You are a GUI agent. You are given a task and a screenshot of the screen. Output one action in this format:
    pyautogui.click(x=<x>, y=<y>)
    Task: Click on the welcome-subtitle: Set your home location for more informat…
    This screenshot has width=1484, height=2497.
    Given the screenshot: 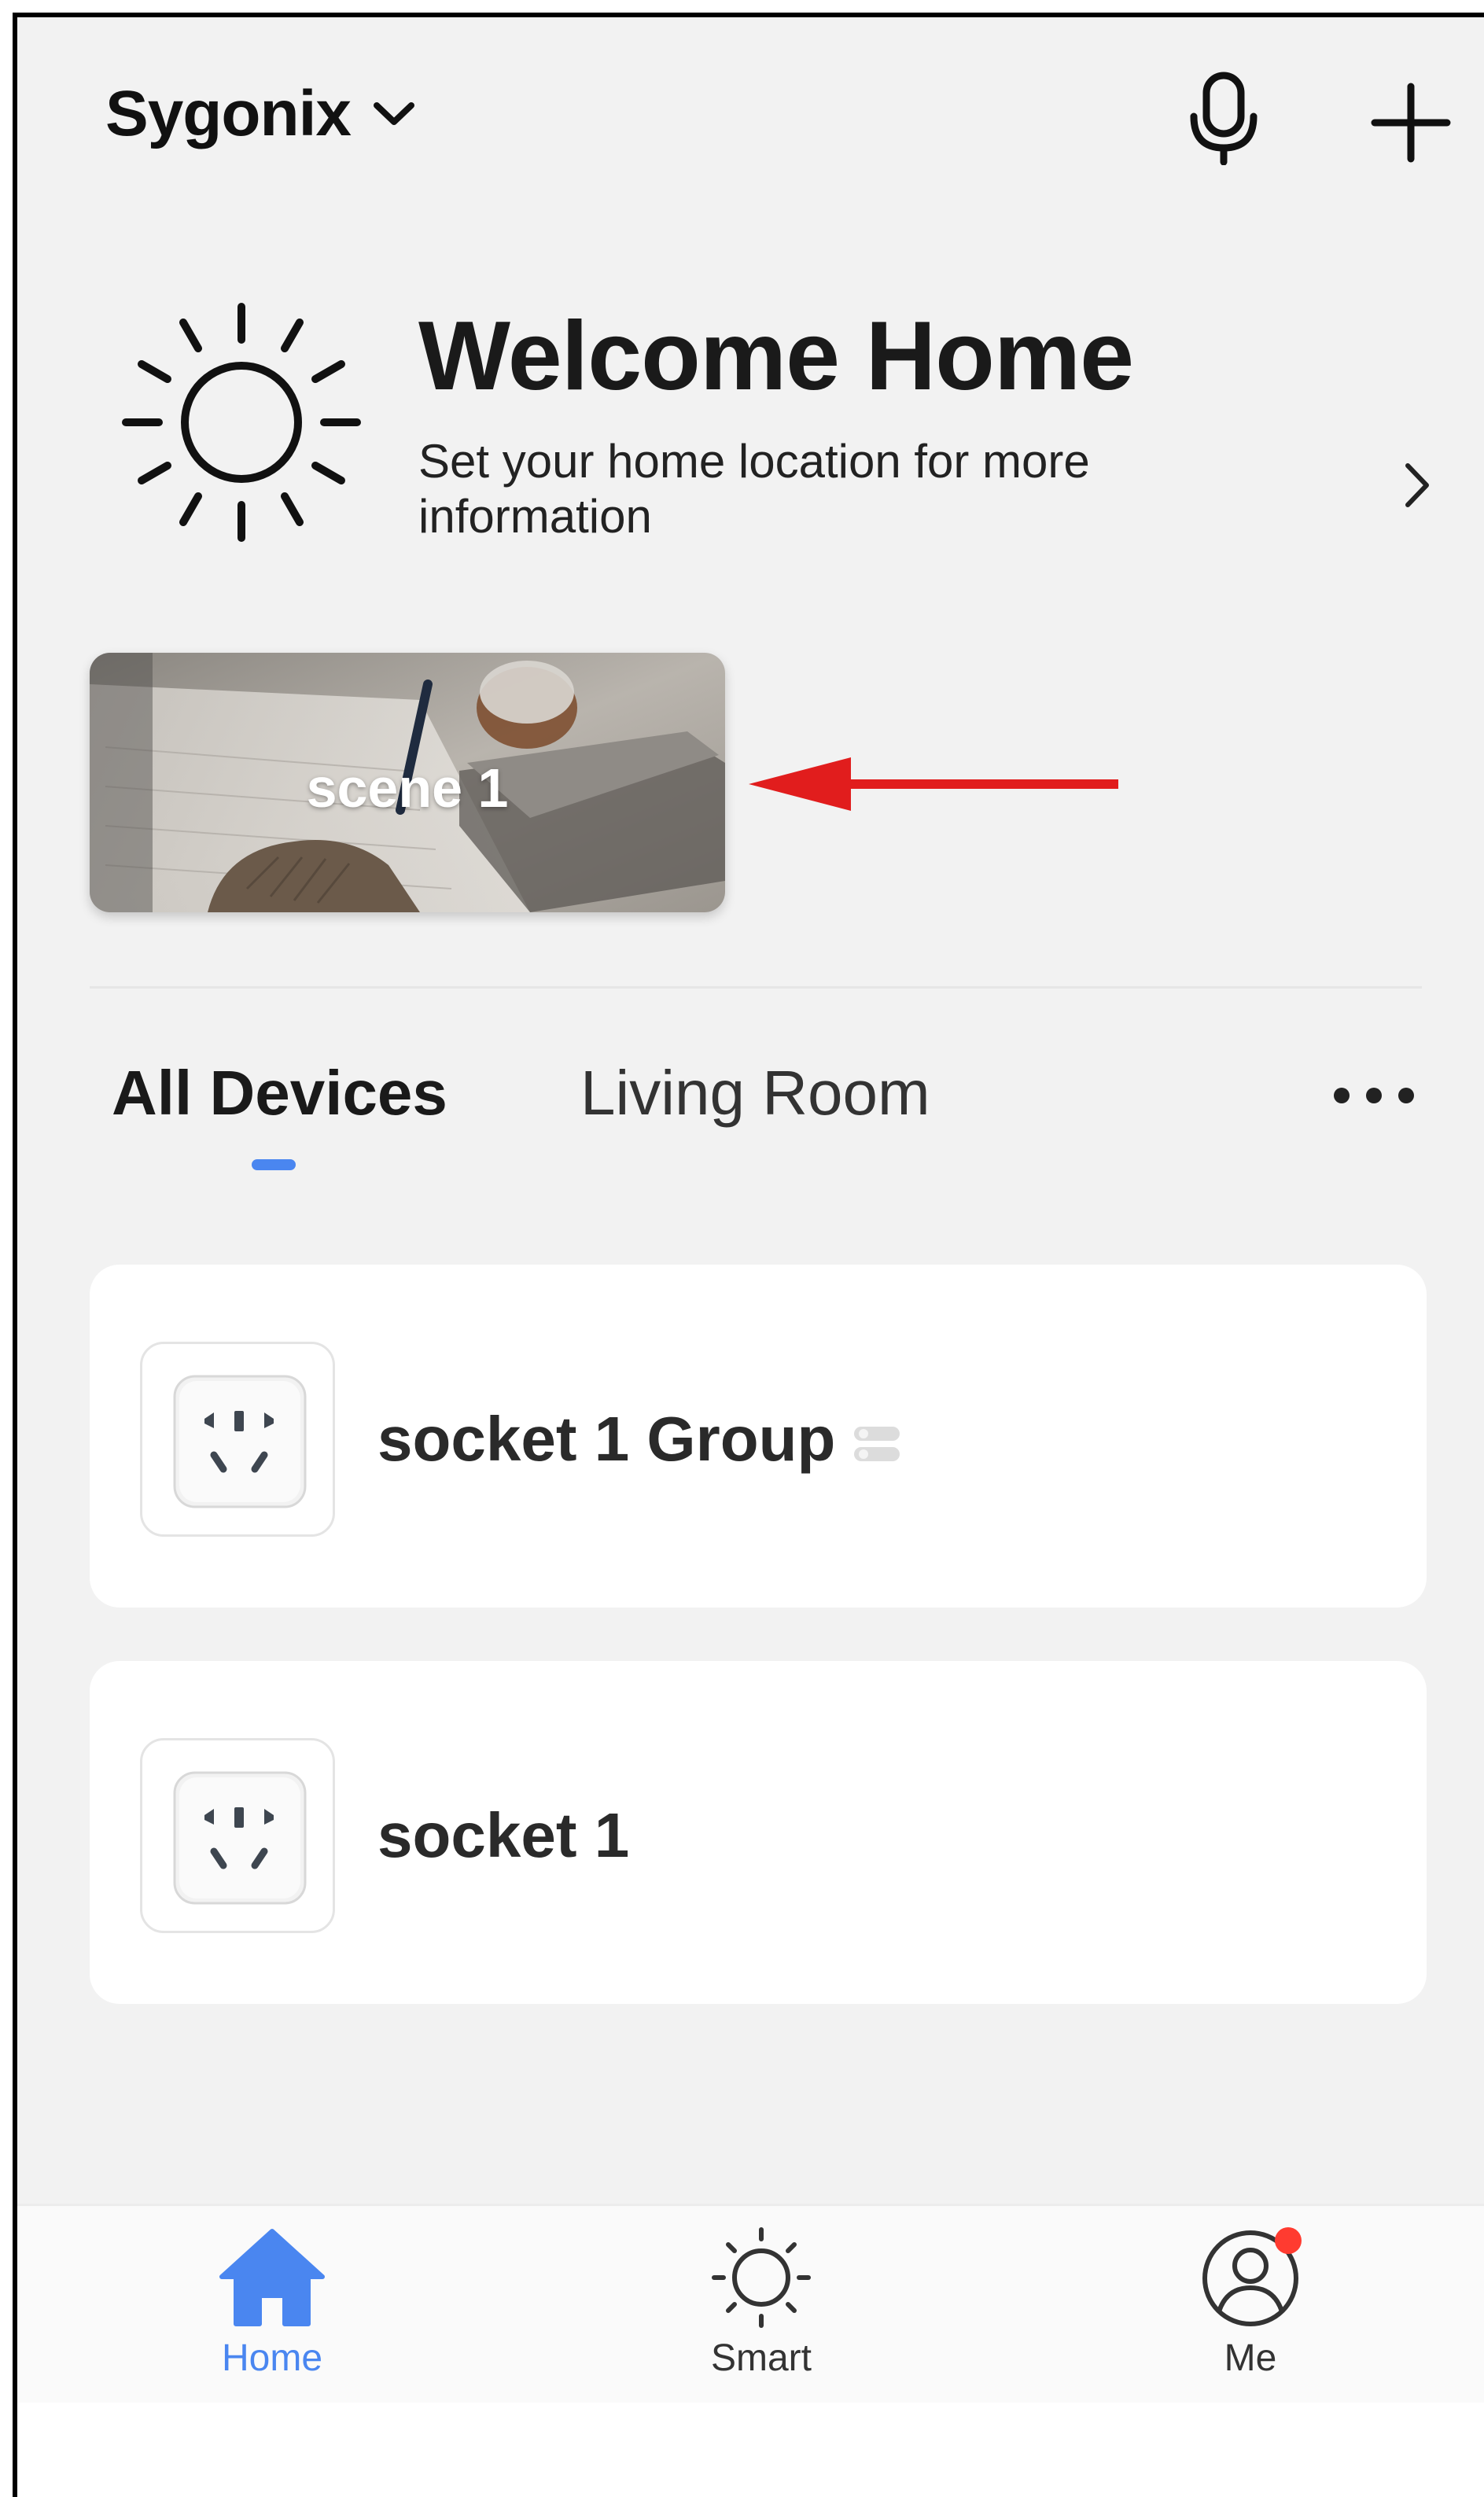 What is the action you would take?
    pyautogui.click(x=811, y=489)
    